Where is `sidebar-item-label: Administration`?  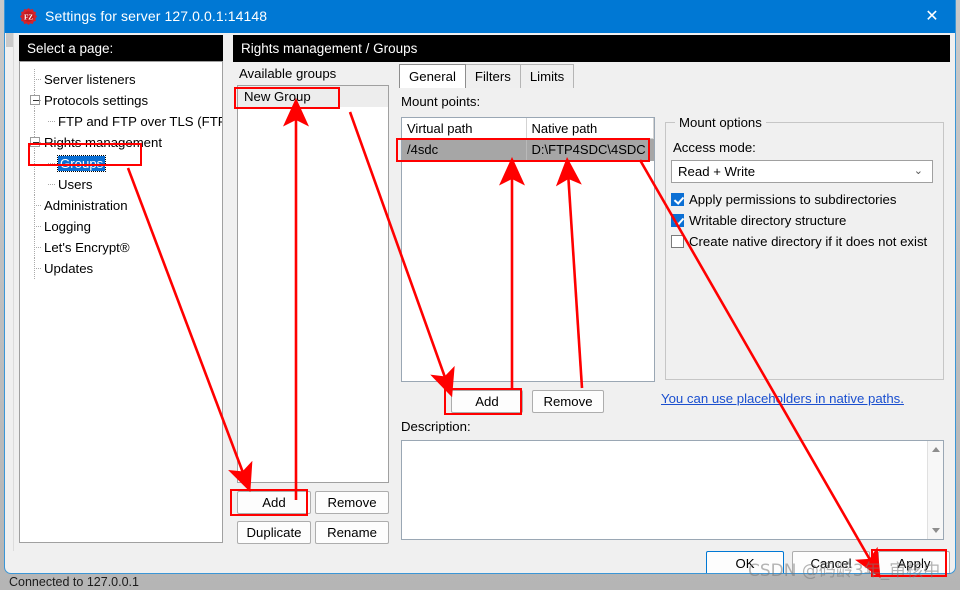
sidebar-item-label: Administration is located at coordinates (86, 205).